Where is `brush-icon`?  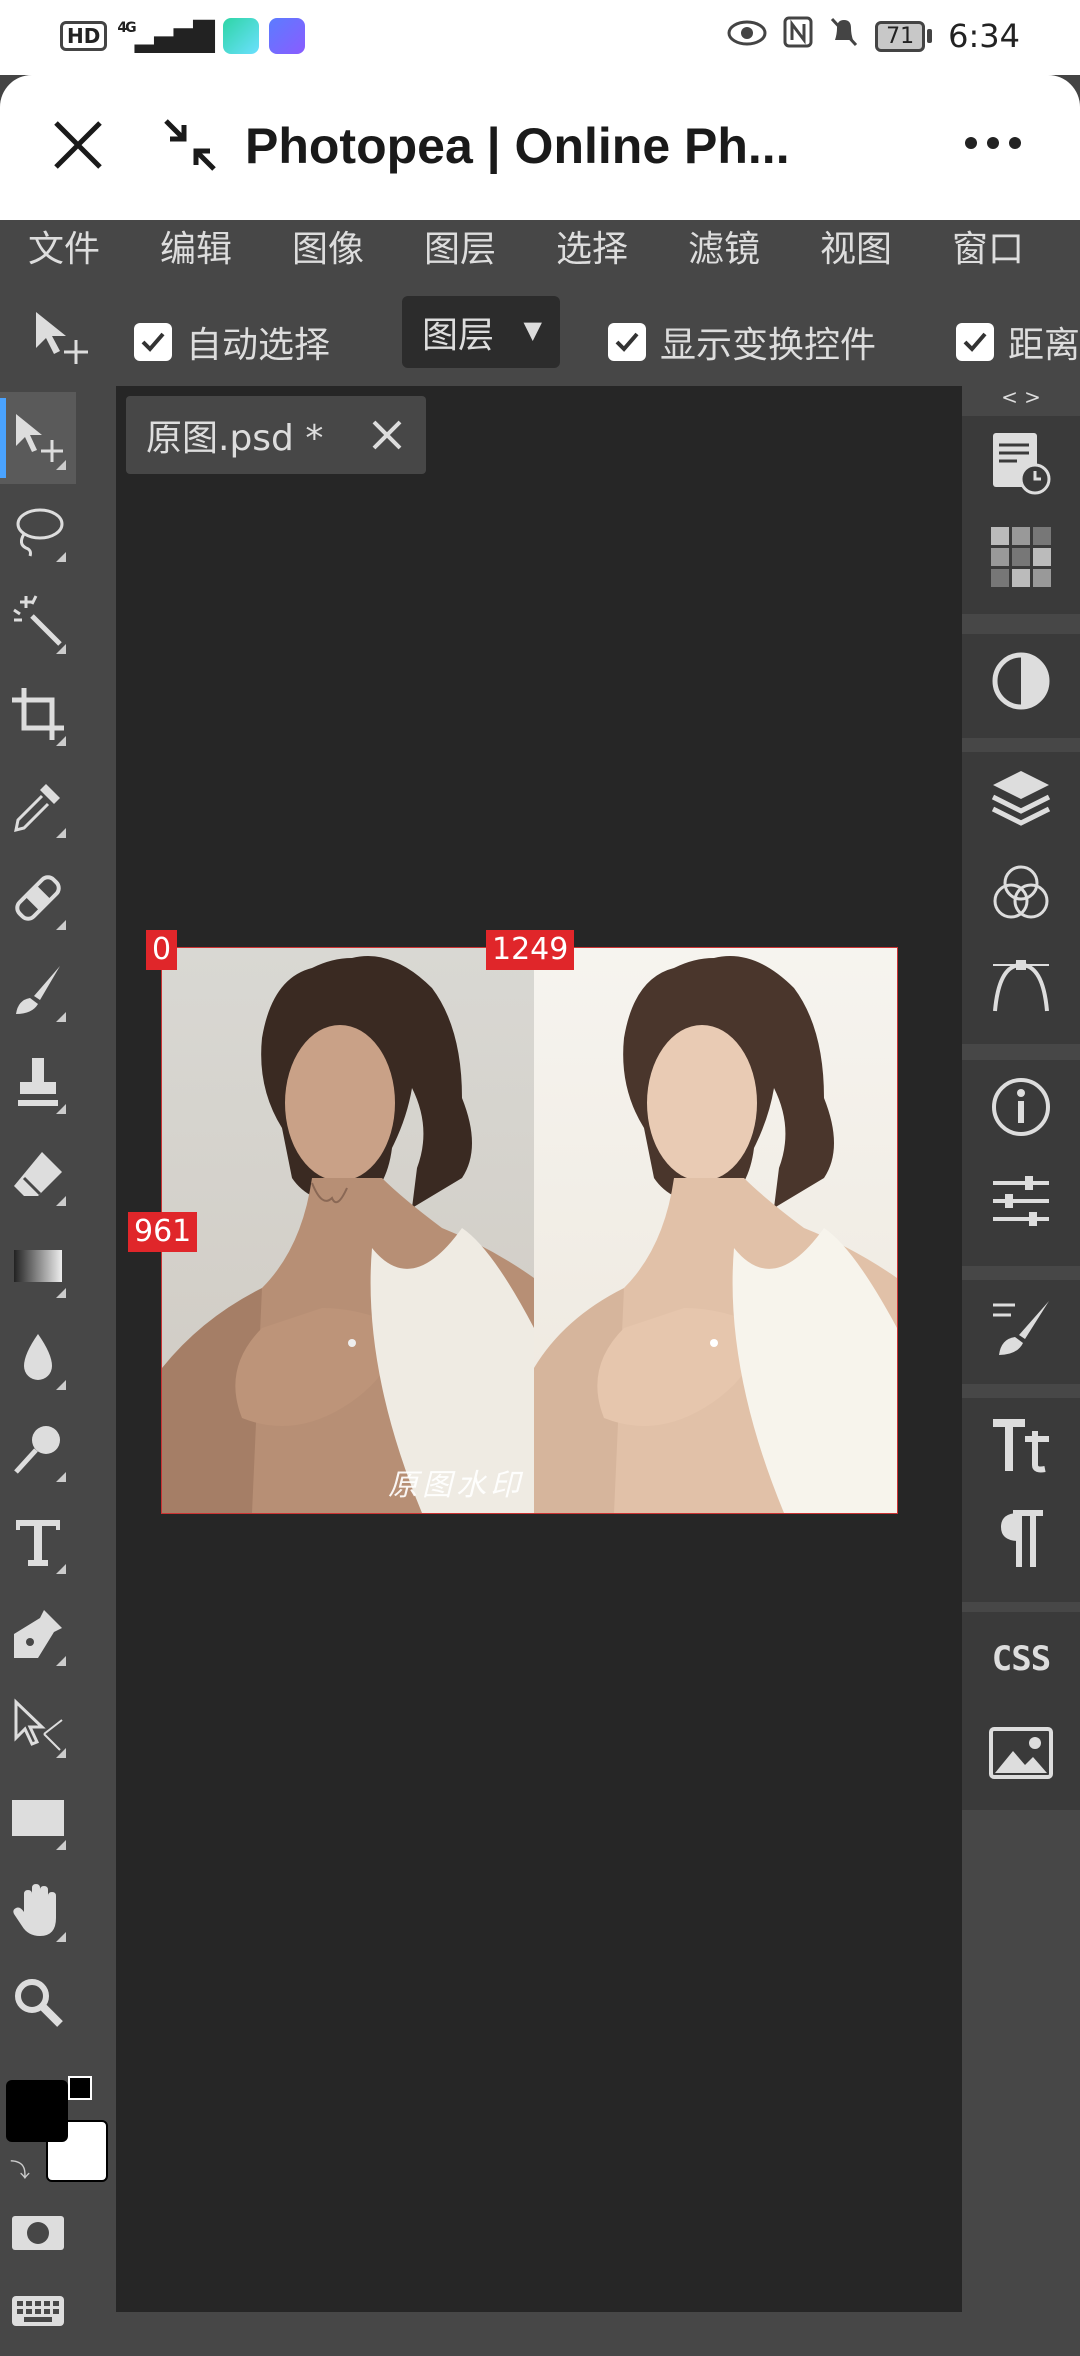
brush-icon is located at coordinates (38, 990).